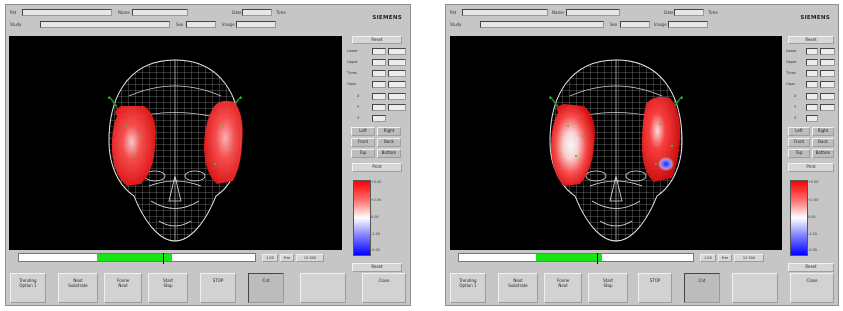  I want to click on header-label-sex: Sex, so click(614, 24).